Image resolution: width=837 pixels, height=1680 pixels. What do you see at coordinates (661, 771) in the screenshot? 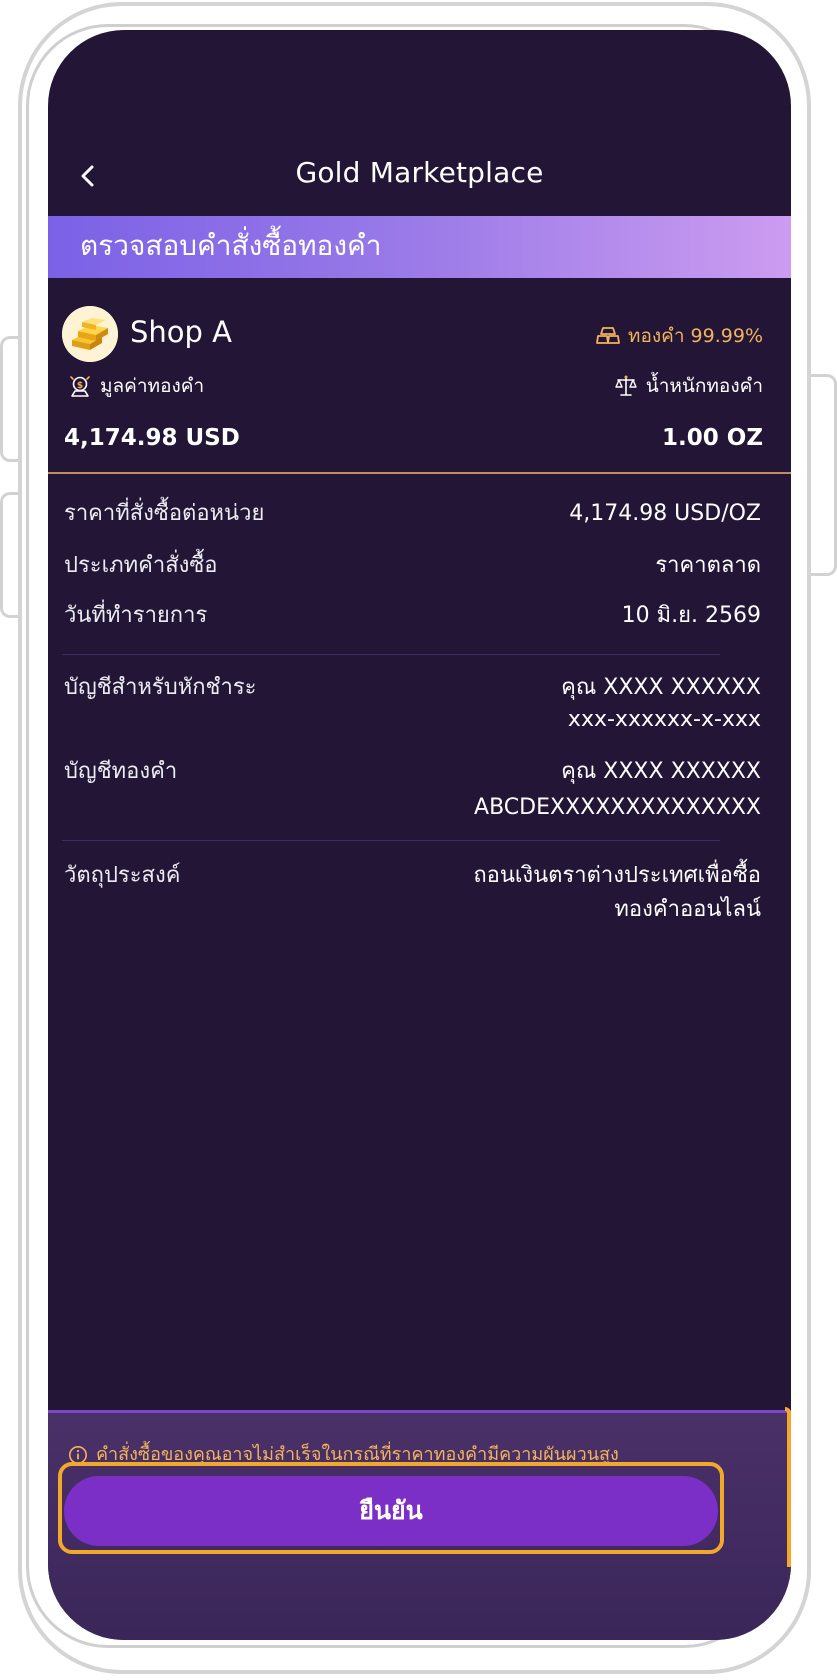
I see `gold-account-name: คุณ XXXX XXXXXX` at bounding box center [661, 771].